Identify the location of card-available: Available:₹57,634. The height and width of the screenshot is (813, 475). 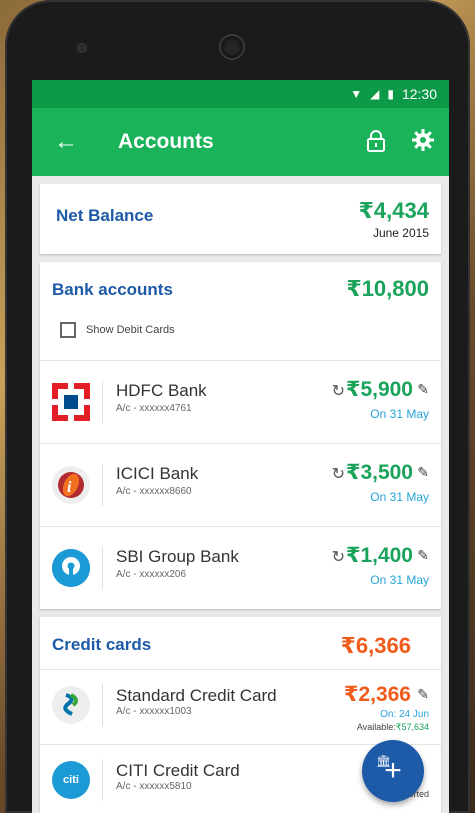
(393, 727).